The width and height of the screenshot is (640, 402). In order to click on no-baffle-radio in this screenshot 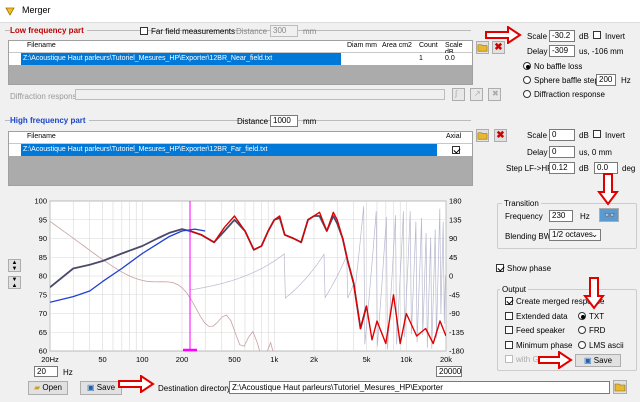, I will do `click(527, 66)`.